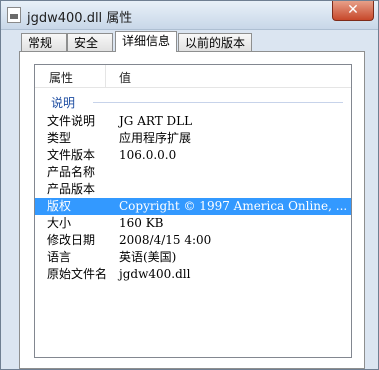  What do you see at coordinates (125, 77) in the screenshot?
I see `column-header-value: 值` at bounding box center [125, 77].